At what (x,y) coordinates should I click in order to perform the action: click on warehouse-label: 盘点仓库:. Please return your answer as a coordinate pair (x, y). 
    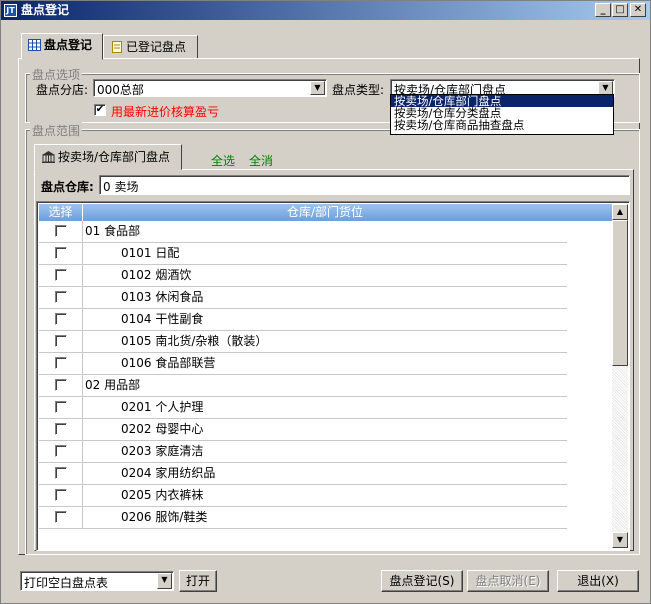
    Looking at the image, I should click on (67, 187).